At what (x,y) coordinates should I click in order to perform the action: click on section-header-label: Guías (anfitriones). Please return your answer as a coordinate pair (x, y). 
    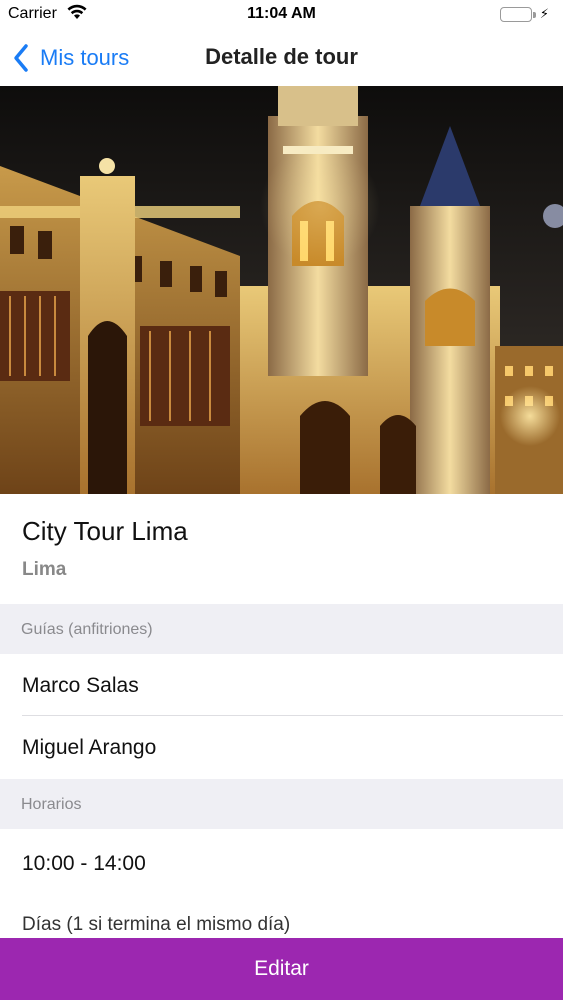
    Looking at the image, I should click on (87, 629).